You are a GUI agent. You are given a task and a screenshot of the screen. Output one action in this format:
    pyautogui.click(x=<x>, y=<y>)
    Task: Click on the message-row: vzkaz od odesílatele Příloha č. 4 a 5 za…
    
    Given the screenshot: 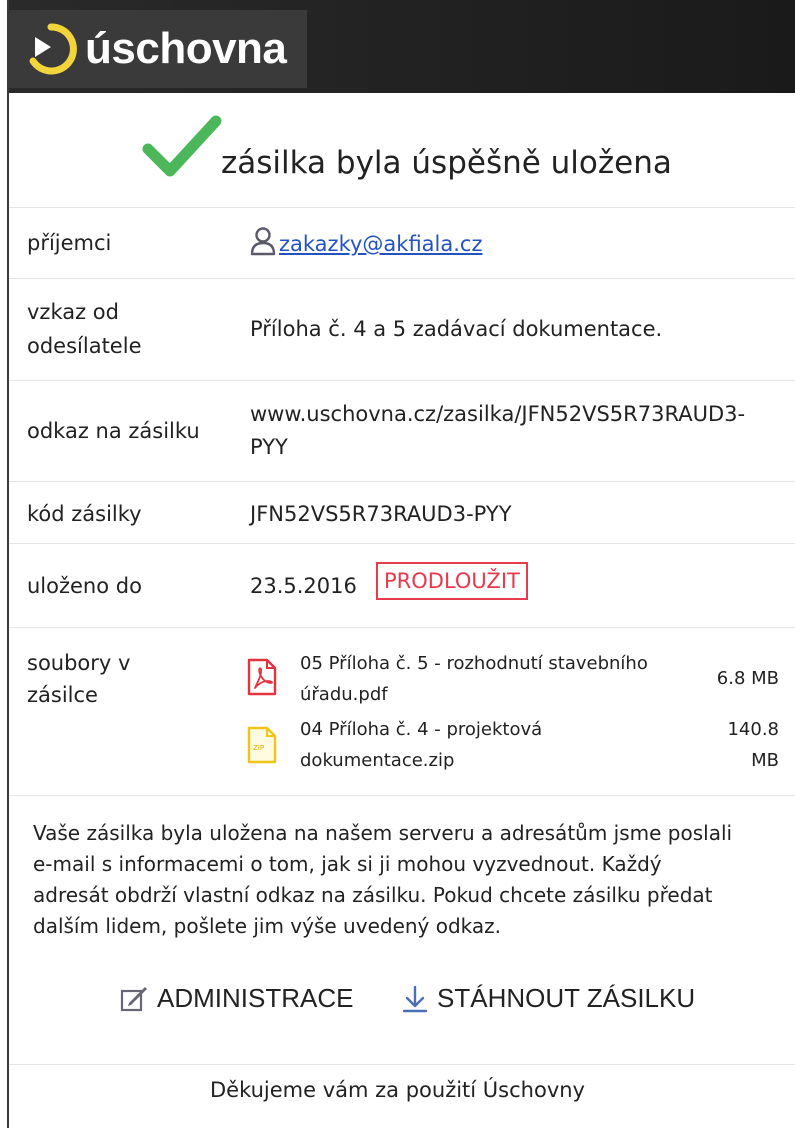 What is the action you would take?
    pyautogui.click(x=402, y=330)
    